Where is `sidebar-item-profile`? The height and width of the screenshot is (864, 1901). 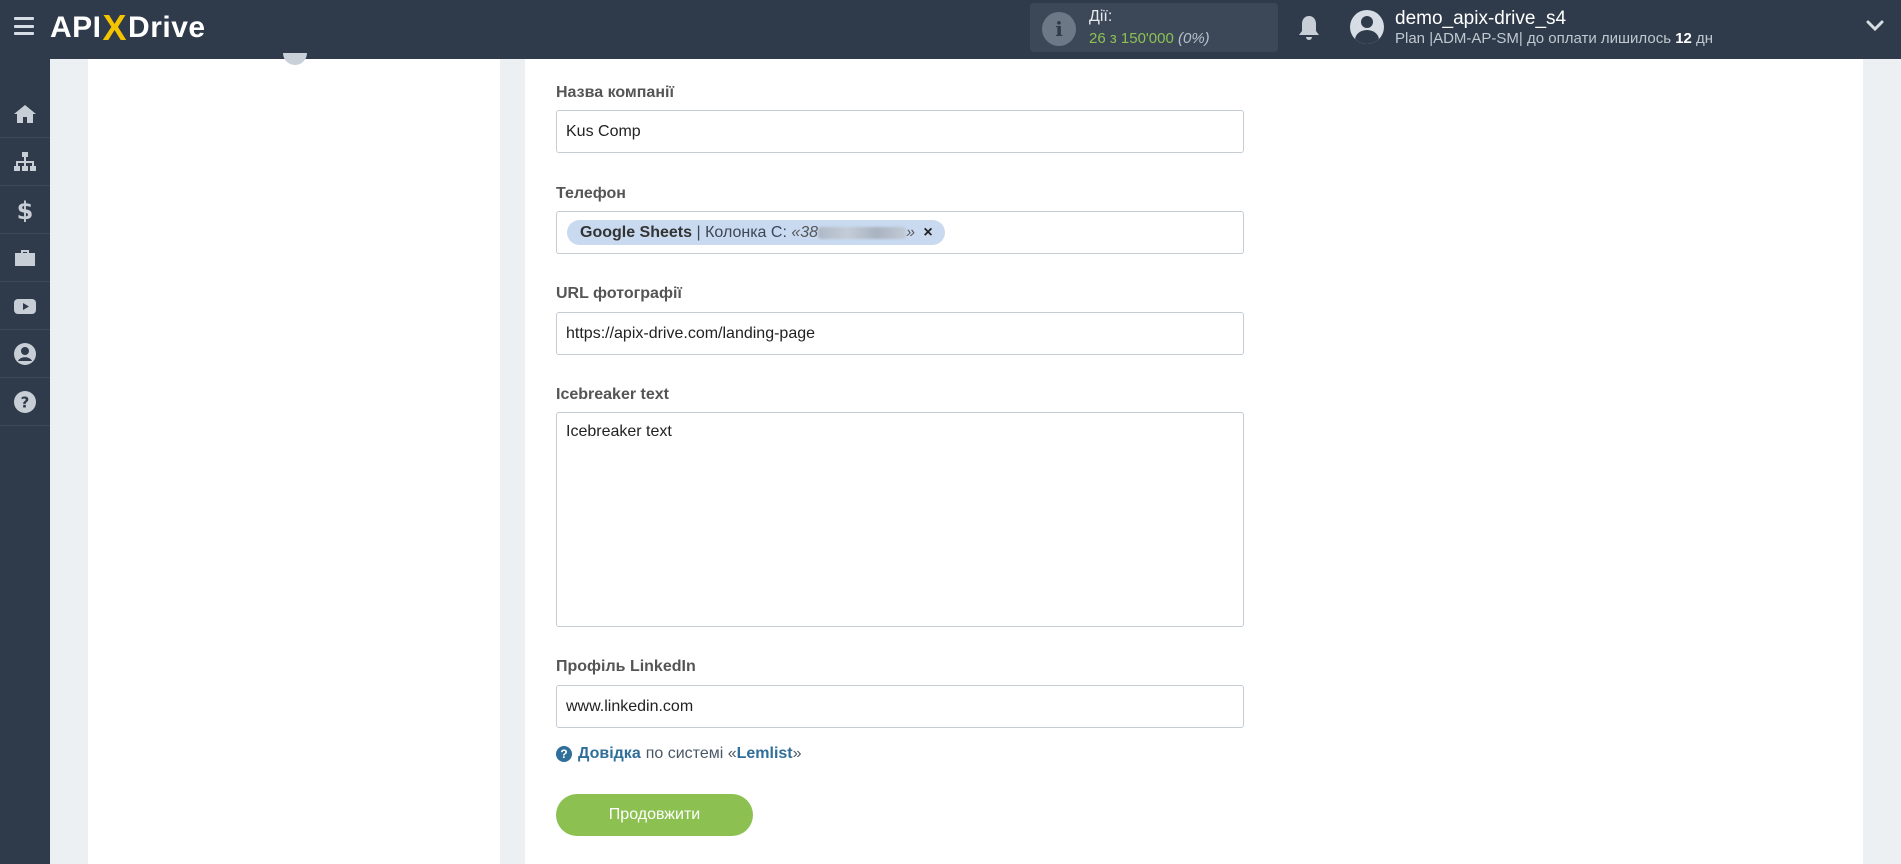
sidebar-item-profile is located at coordinates (25, 354).